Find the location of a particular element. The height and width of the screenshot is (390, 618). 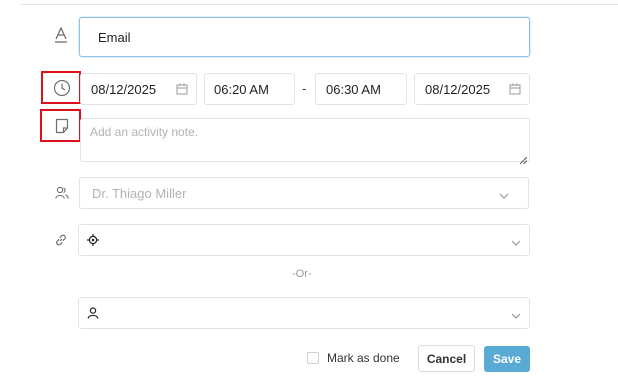

activity-note-placeholder: Add an activity note. is located at coordinates (144, 132).